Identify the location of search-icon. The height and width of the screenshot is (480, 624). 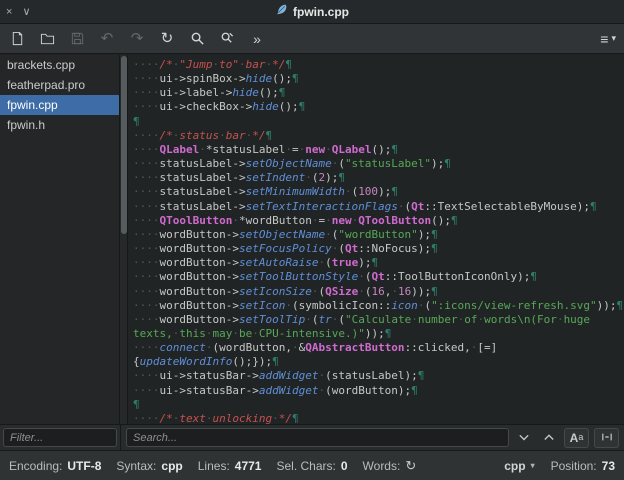
(197, 38).